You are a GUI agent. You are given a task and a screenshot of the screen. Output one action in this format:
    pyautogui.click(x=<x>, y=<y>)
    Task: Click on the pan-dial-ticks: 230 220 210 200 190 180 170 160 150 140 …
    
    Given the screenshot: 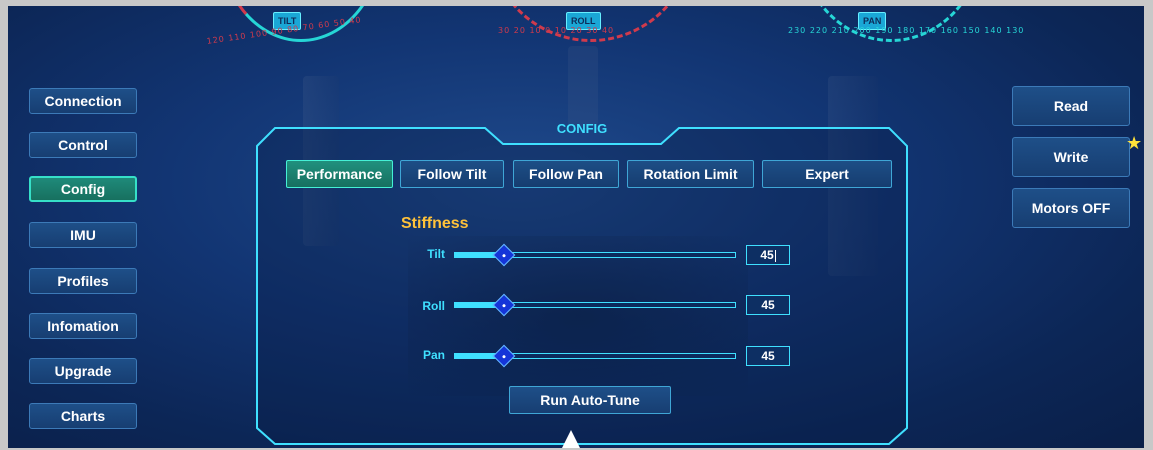 What is the action you would take?
    pyautogui.click(x=906, y=30)
    